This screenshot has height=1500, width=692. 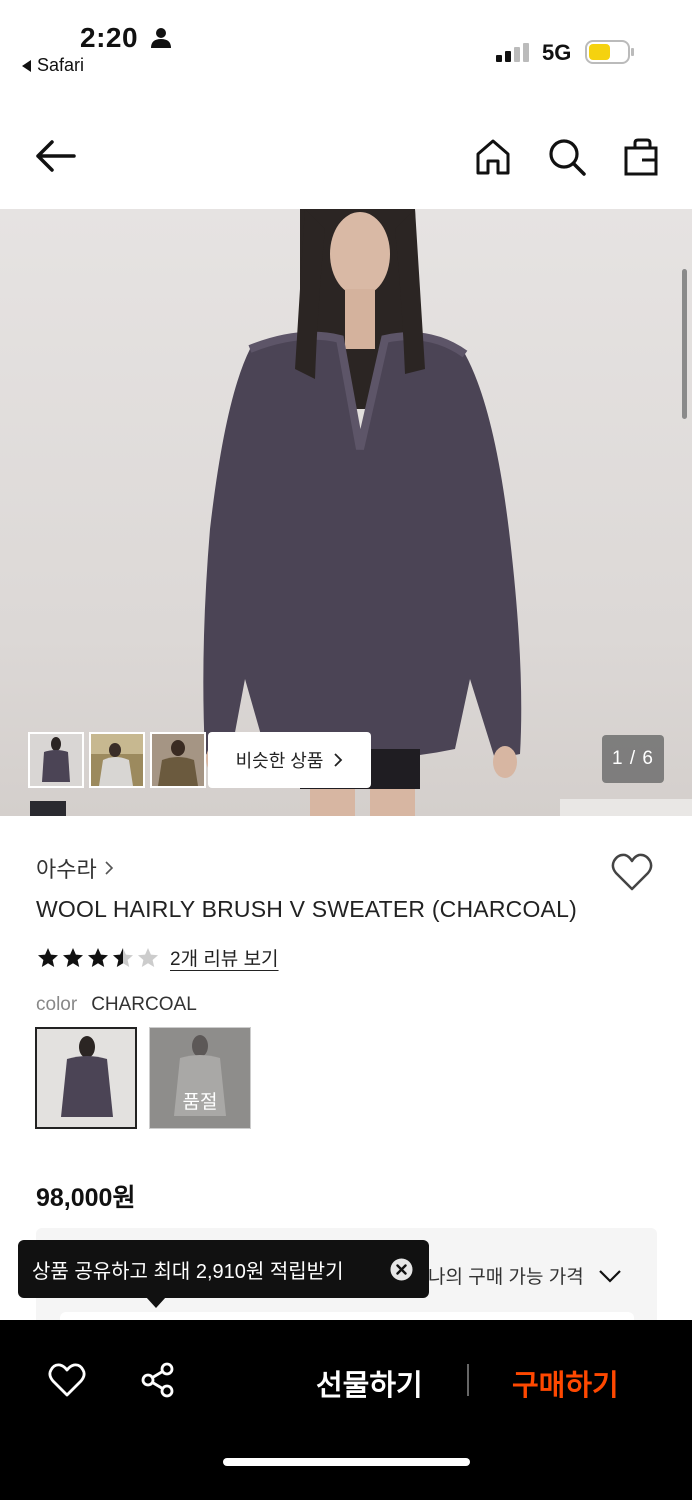 What do you see at coordinates (609, 52) in the screenshot?
I see `battery-icon` at bounding box center [609, 52].